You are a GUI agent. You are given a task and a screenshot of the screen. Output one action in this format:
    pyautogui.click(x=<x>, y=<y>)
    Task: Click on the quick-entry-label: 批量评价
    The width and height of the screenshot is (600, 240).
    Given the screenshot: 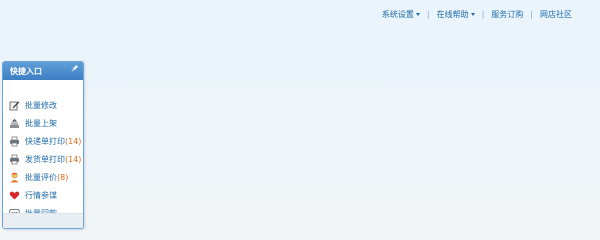 What is the action you would take?
    pyautogui.click(x=41, y=177)
    